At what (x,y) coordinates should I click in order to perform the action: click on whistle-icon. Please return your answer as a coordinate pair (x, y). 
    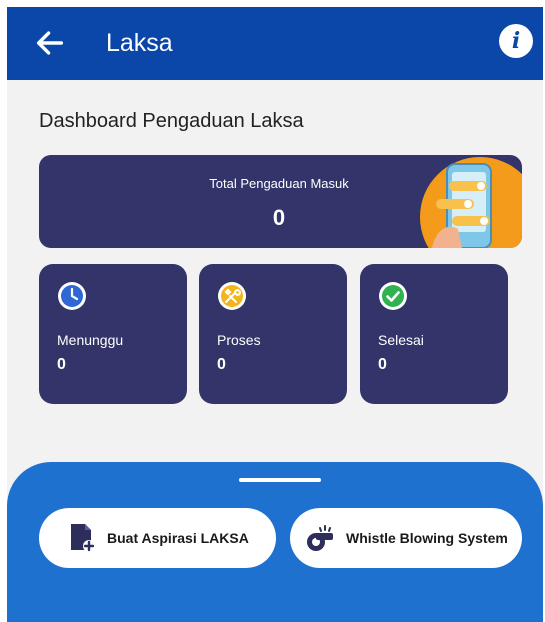
    Looking at the image, I should click on (320, 538).